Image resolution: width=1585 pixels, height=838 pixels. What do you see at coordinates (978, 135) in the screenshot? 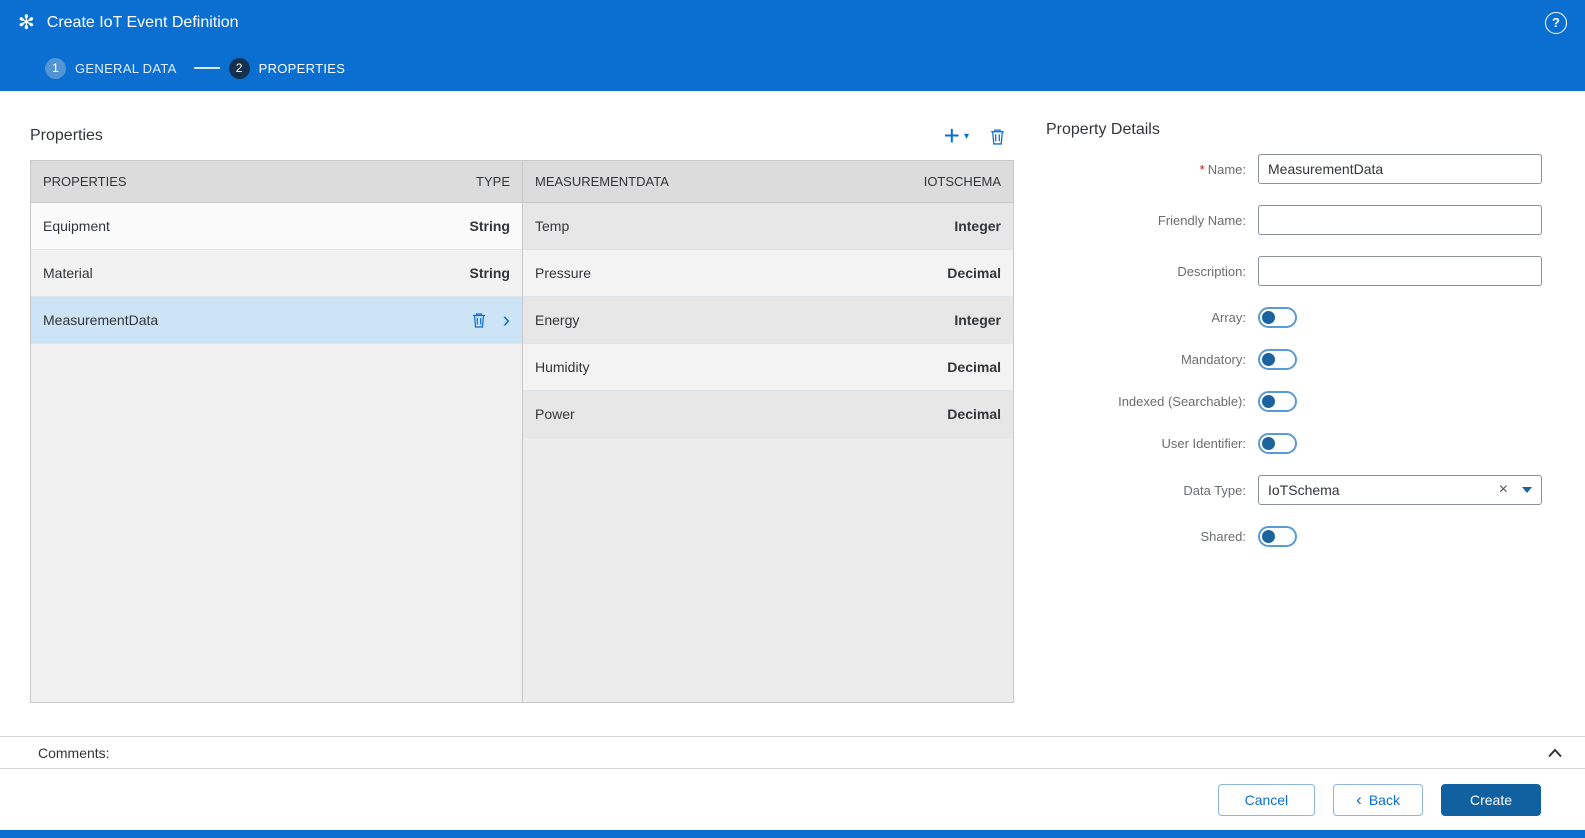
I see `properties-toolbar: + ▾` at bounding box center [978, 135].